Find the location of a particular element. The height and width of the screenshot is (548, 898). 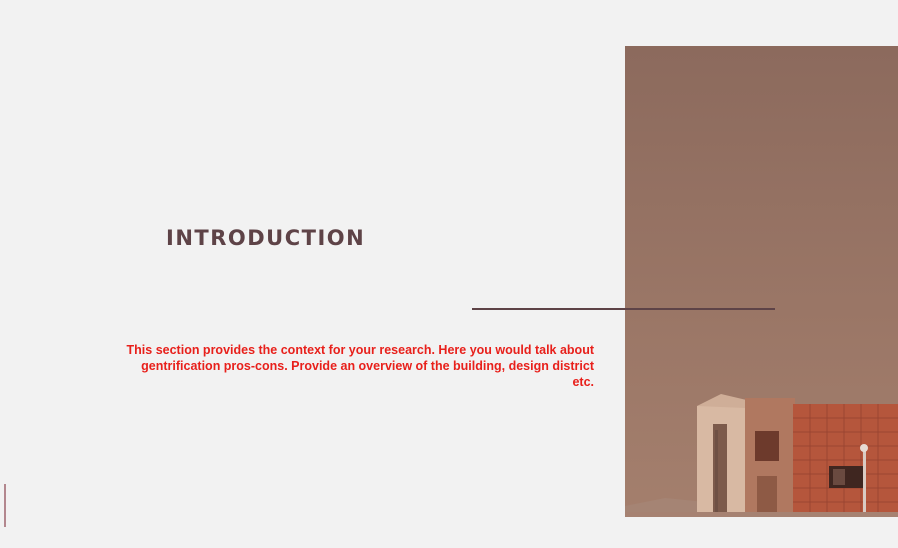

building-illustration is located at coordinates (761, 455).